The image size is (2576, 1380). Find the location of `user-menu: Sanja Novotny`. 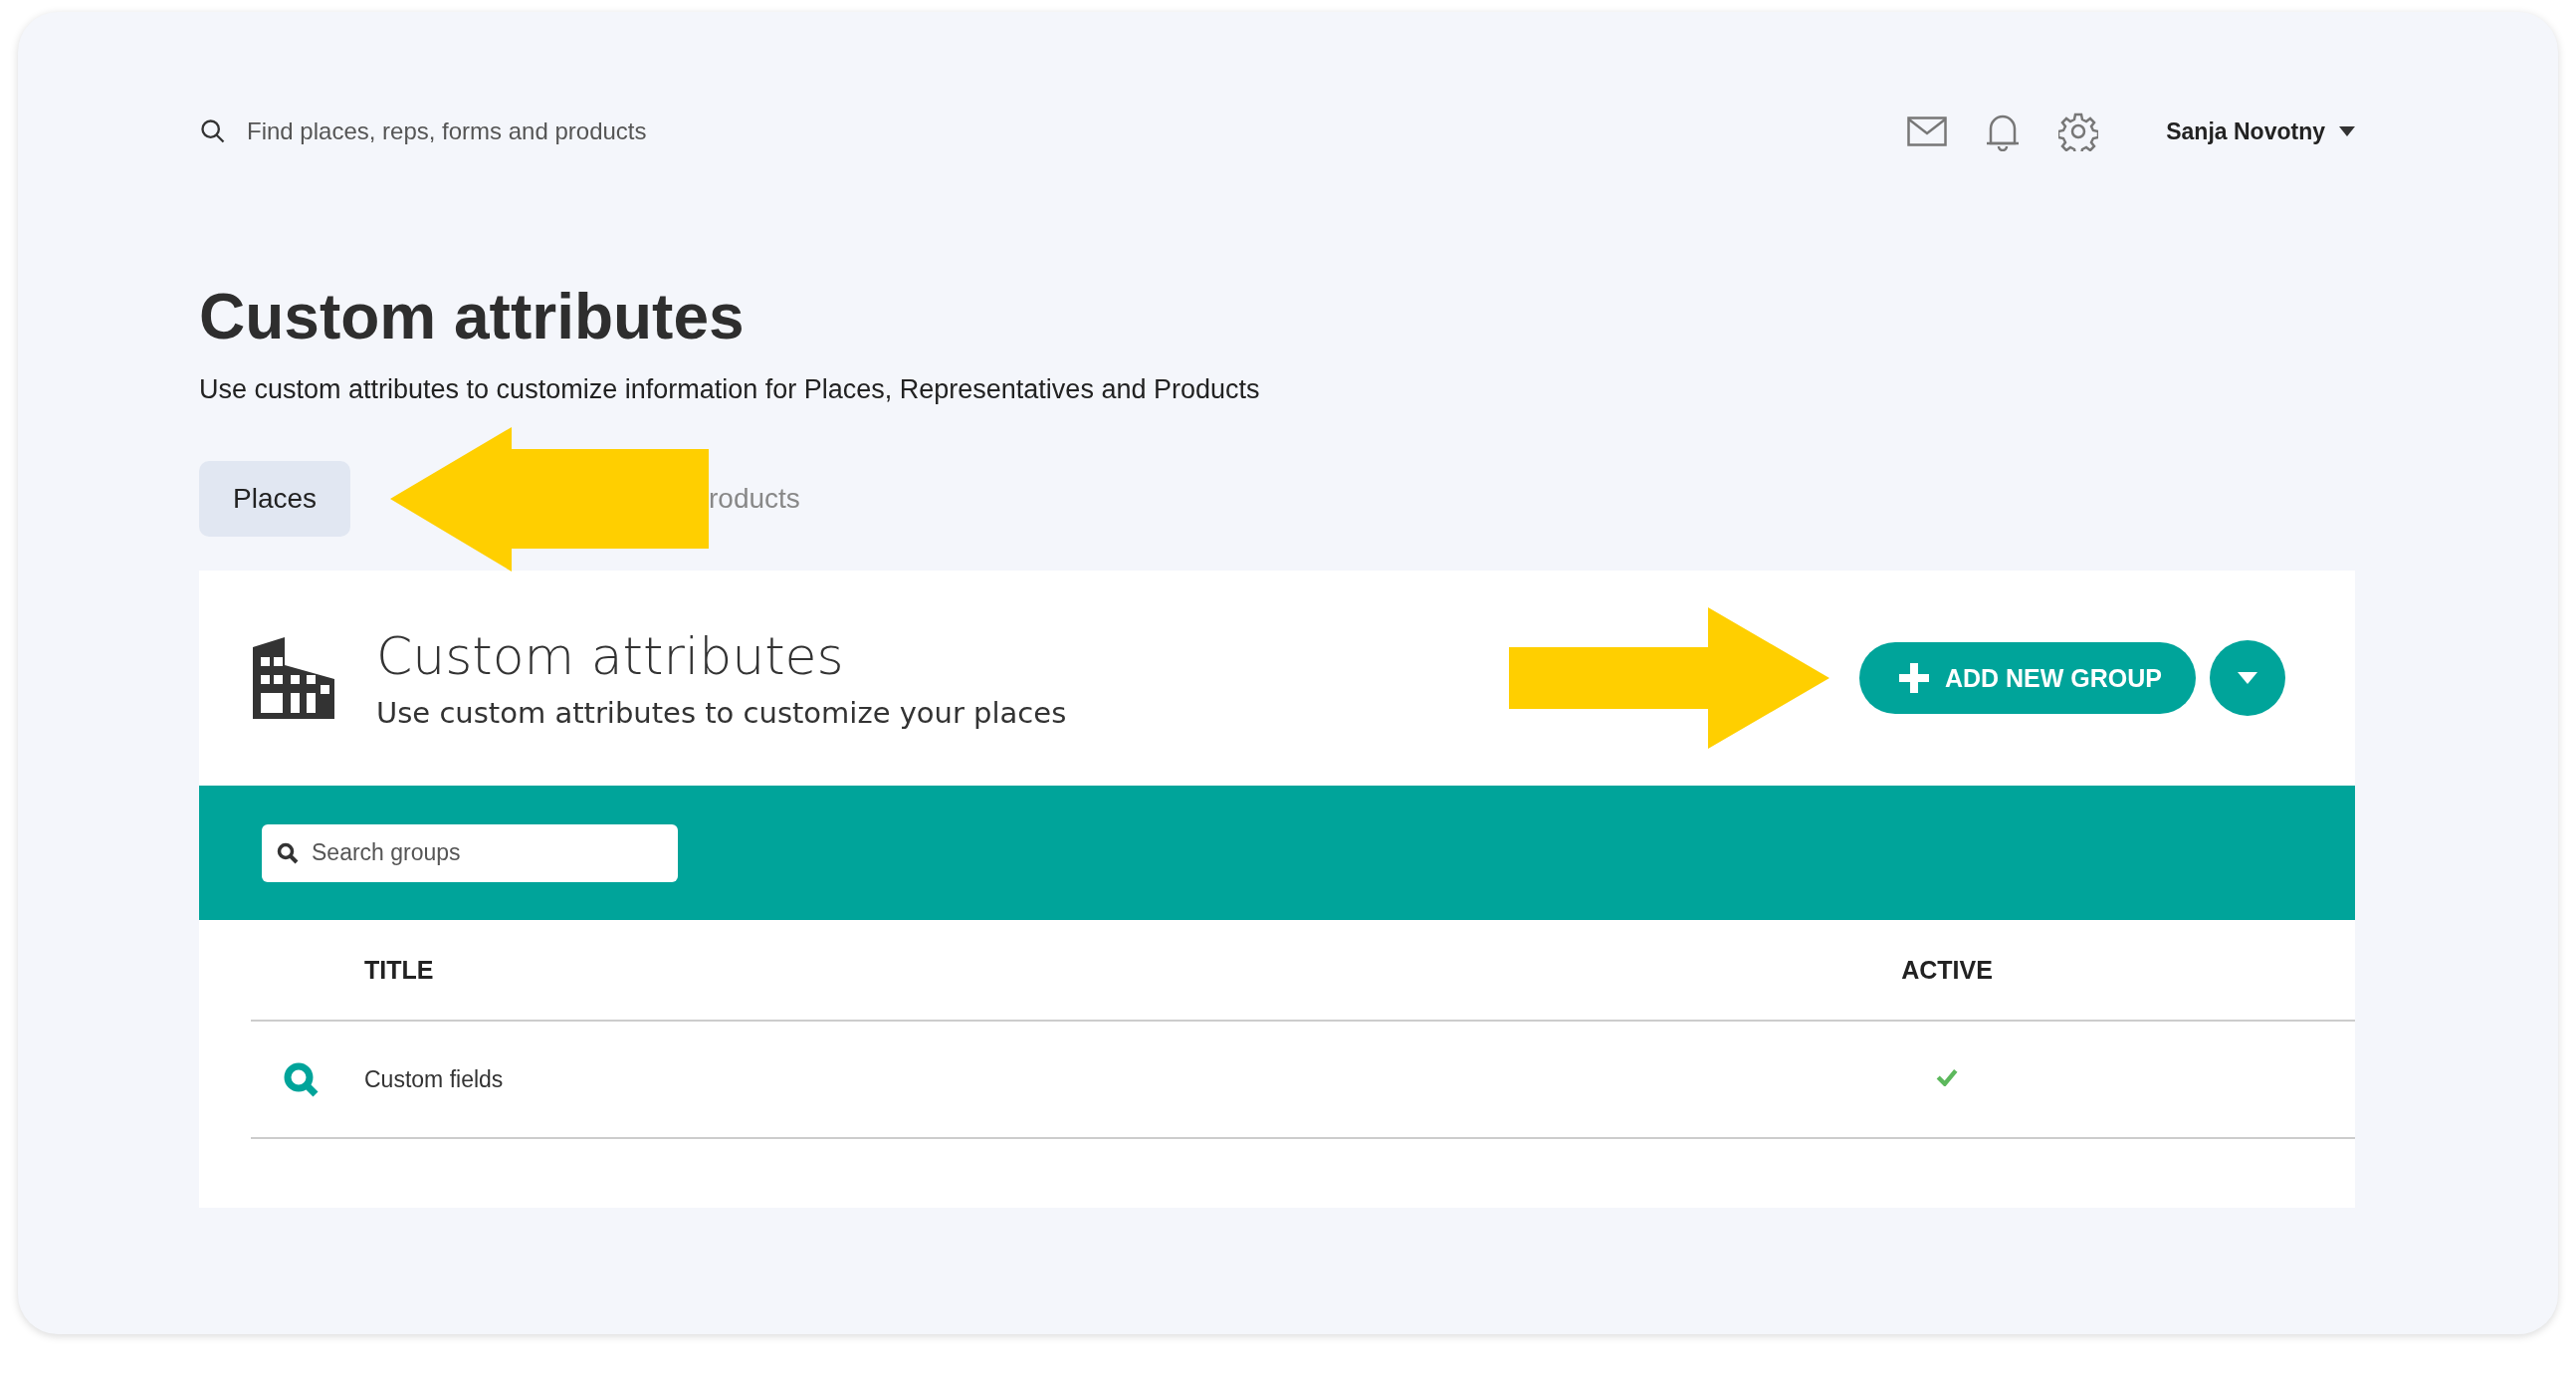

user-menu: Sanja Novotny is located at coordinates (2245, 131).